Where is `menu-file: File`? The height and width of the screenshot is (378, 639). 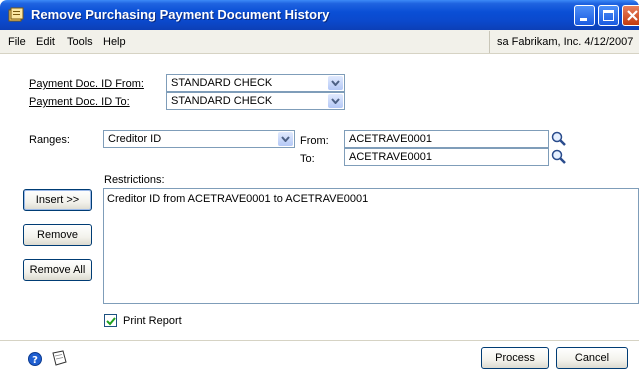
menu-file: File is located at coordinates (17, 42).